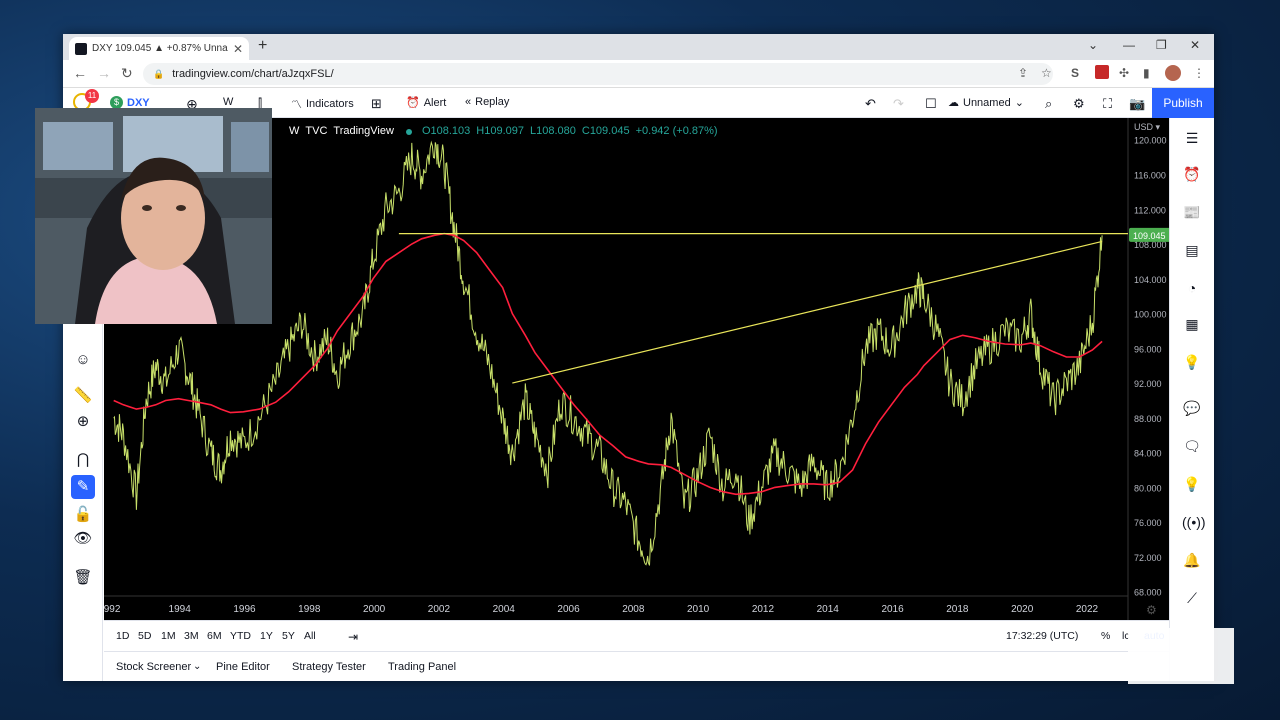 This screenshot has width=1280, height=720. I want to click on profile-avatar, so click(1173, 73).